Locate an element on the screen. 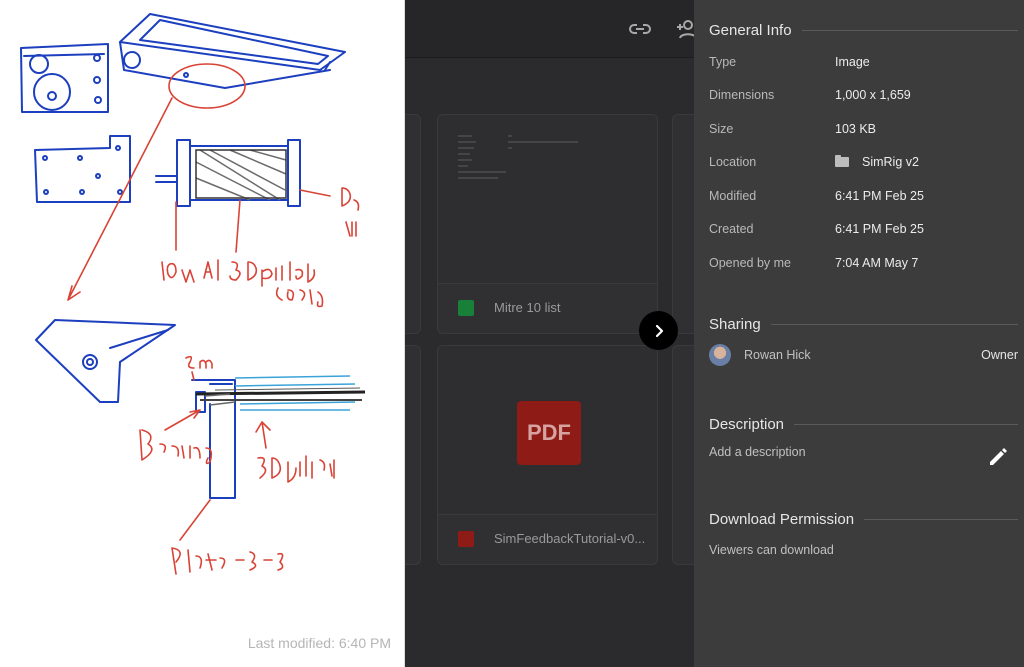  sharing-role: Owner is located at coordinates (999, 355).